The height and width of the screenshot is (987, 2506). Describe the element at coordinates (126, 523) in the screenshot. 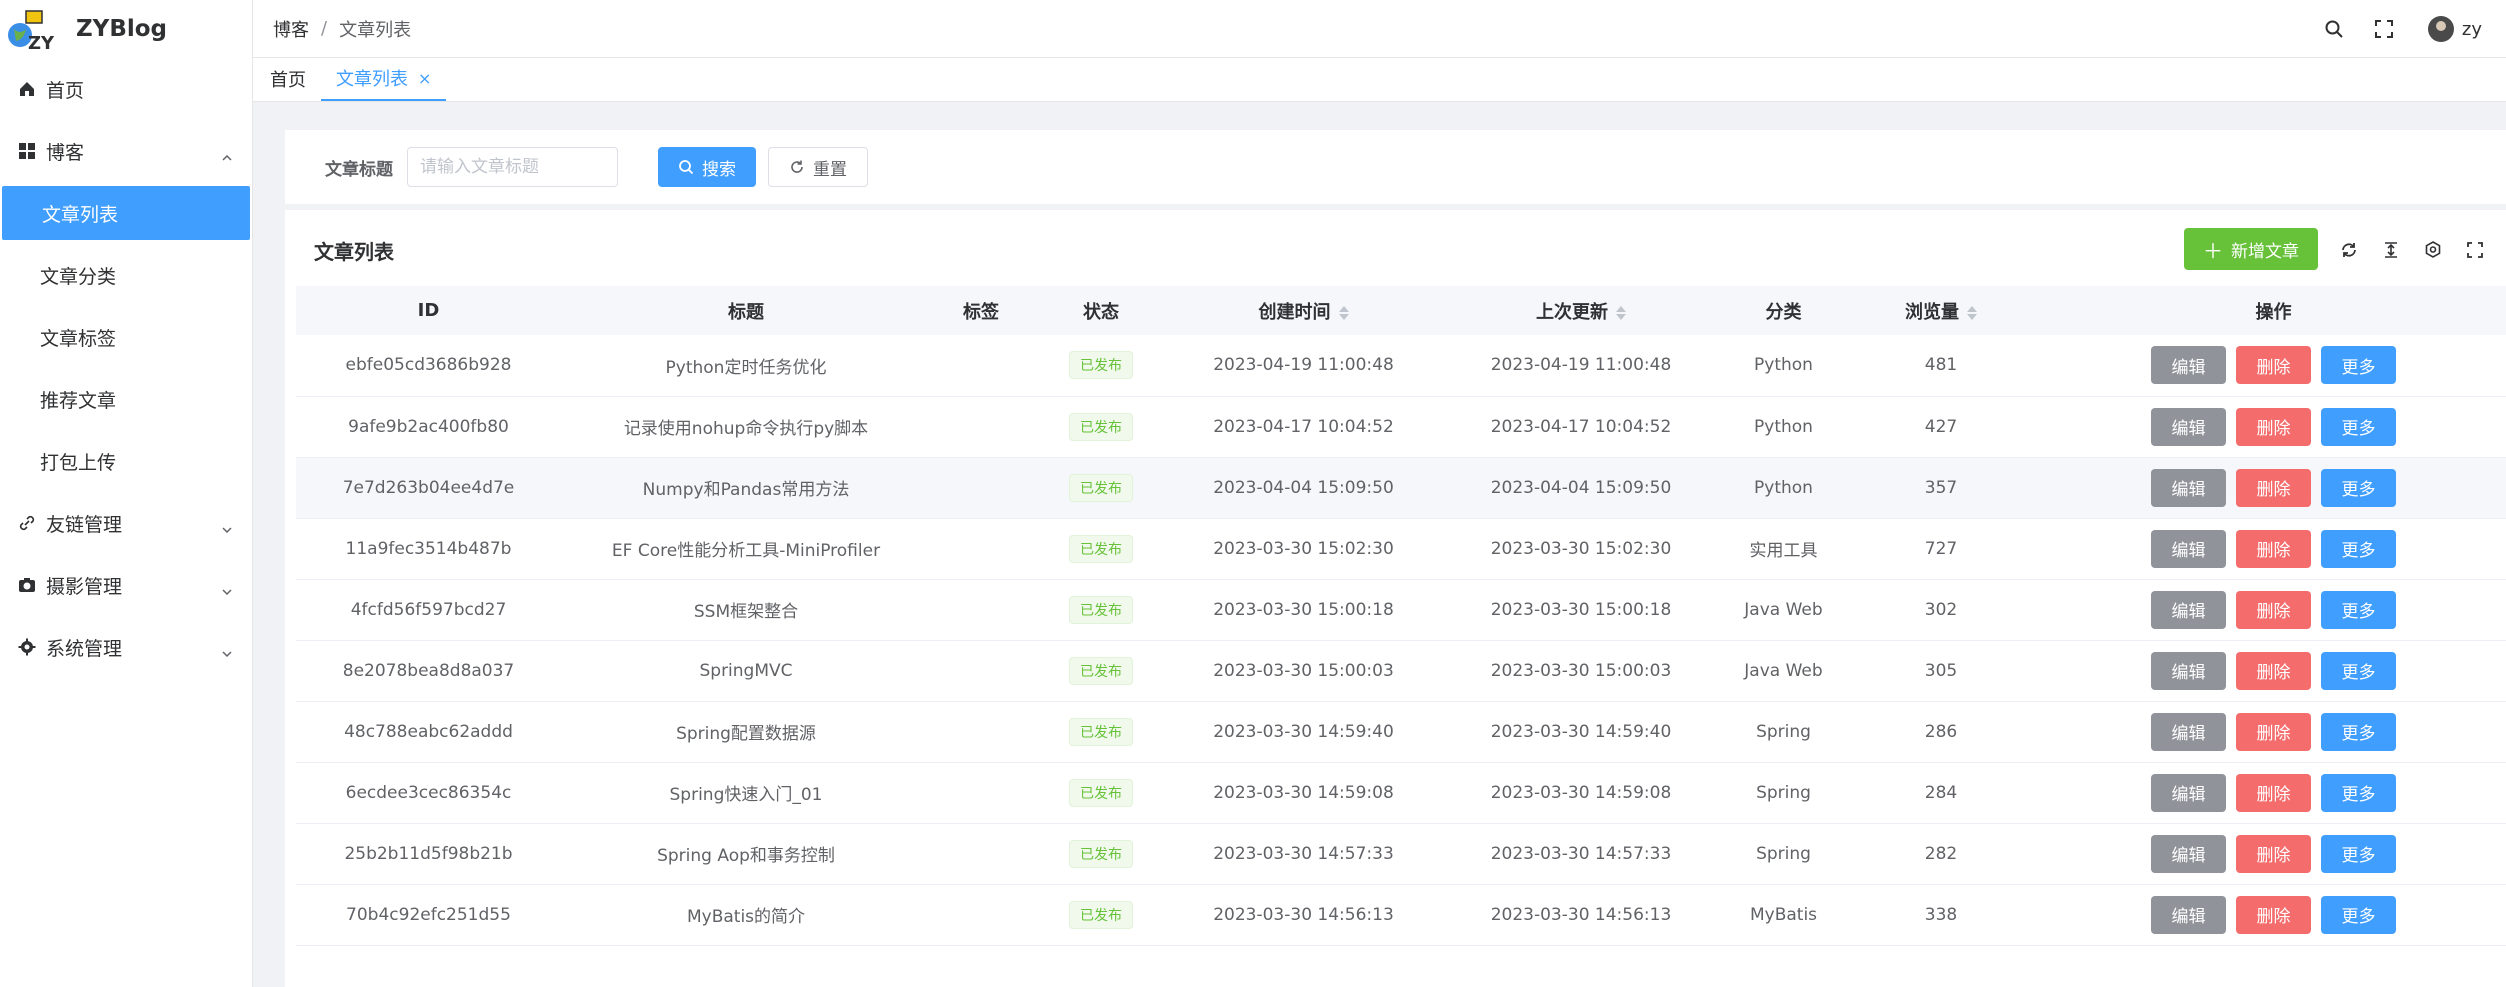

I see `sidebar-group-links: 友链管理` at that location.